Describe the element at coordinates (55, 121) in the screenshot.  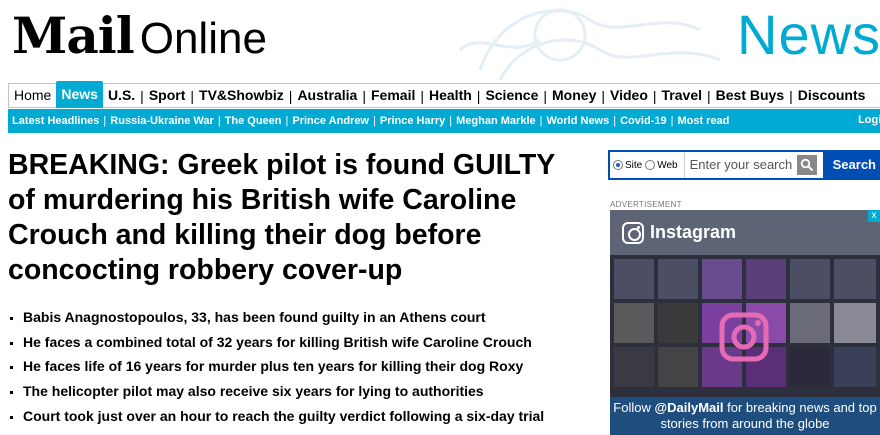
I see `subnav-item-latest-headlines: Latest Headlines` at that location.